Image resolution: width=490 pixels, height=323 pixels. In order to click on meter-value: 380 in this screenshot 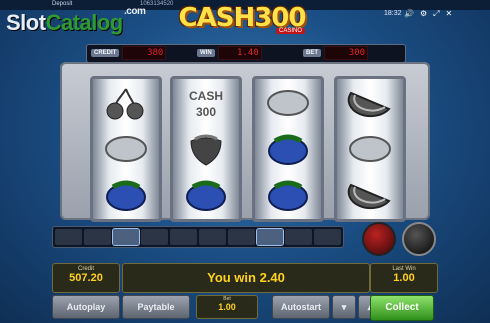, I will do `click(144, 53)`.